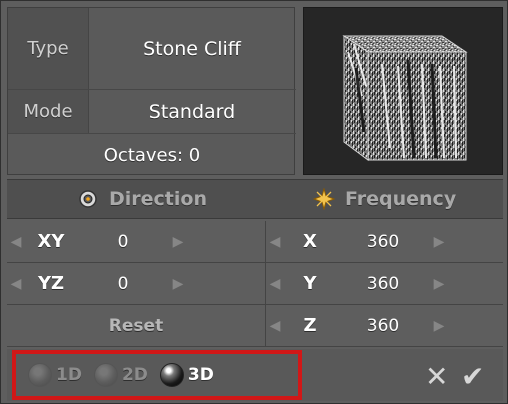 The image size is (508, 404). I want to click on direction-icon, so click(88, 199).